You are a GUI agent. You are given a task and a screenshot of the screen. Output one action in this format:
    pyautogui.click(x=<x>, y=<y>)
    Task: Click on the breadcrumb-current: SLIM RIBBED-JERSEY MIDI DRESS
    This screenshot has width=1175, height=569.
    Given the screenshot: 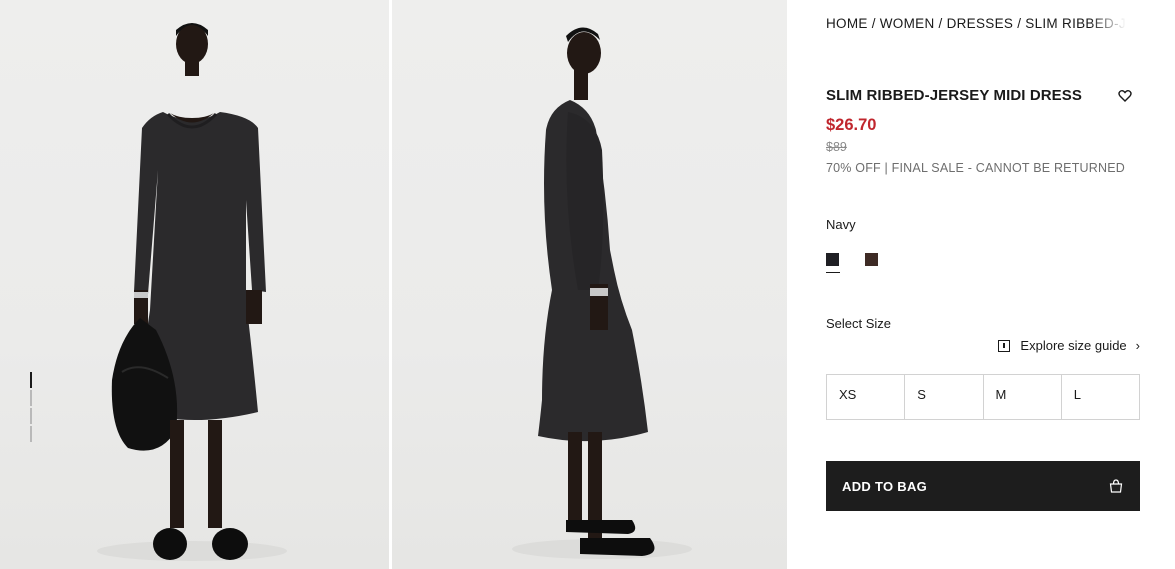 What is the action you would take?
    pyautogui.click(x=1075, y=23)
    